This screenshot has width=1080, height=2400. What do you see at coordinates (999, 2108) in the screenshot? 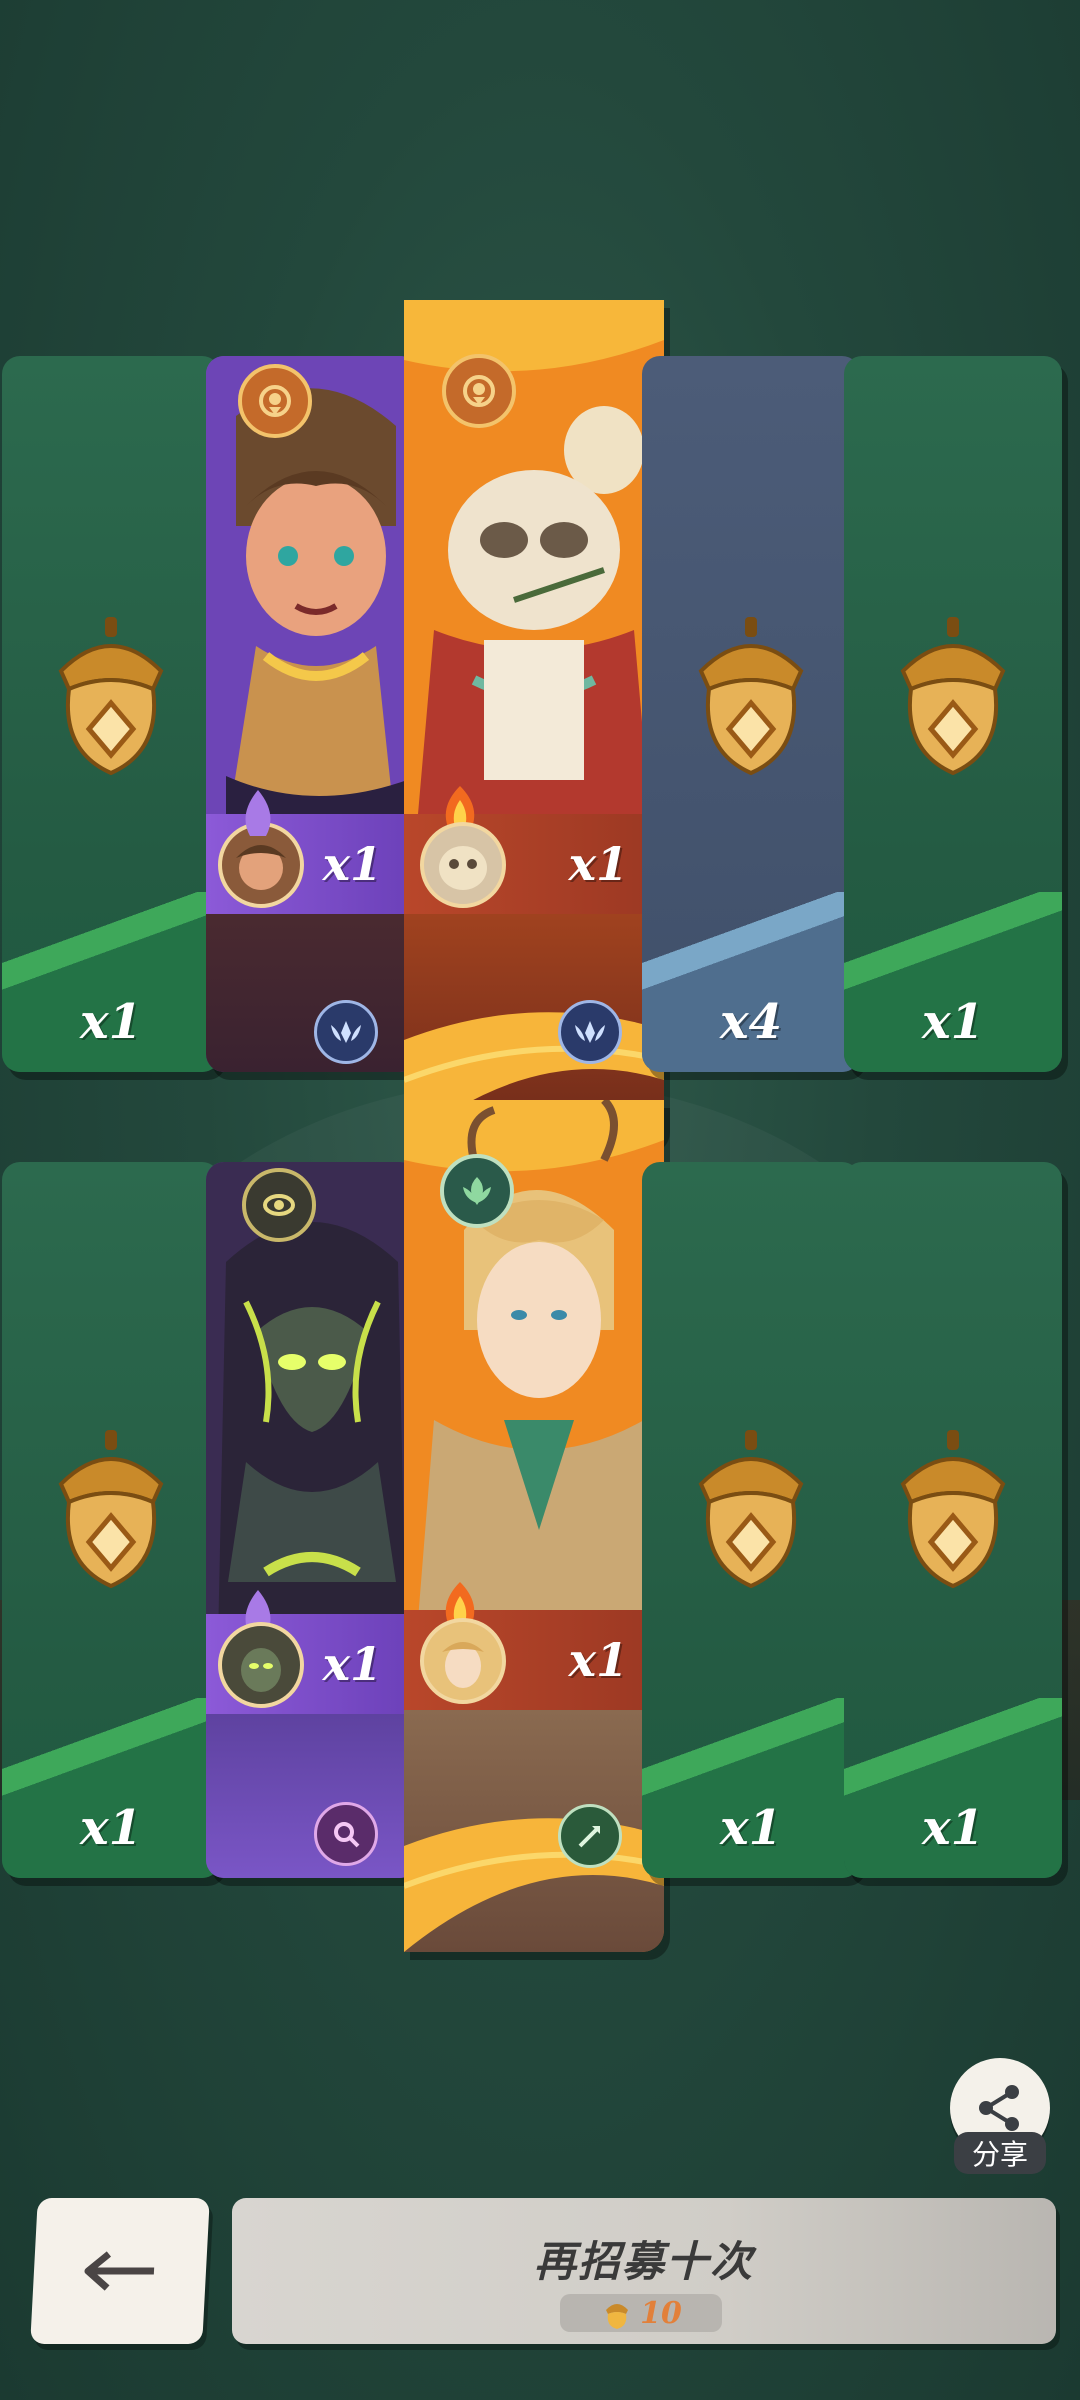
I see `share-icon` at bounding box center [999, 2108].